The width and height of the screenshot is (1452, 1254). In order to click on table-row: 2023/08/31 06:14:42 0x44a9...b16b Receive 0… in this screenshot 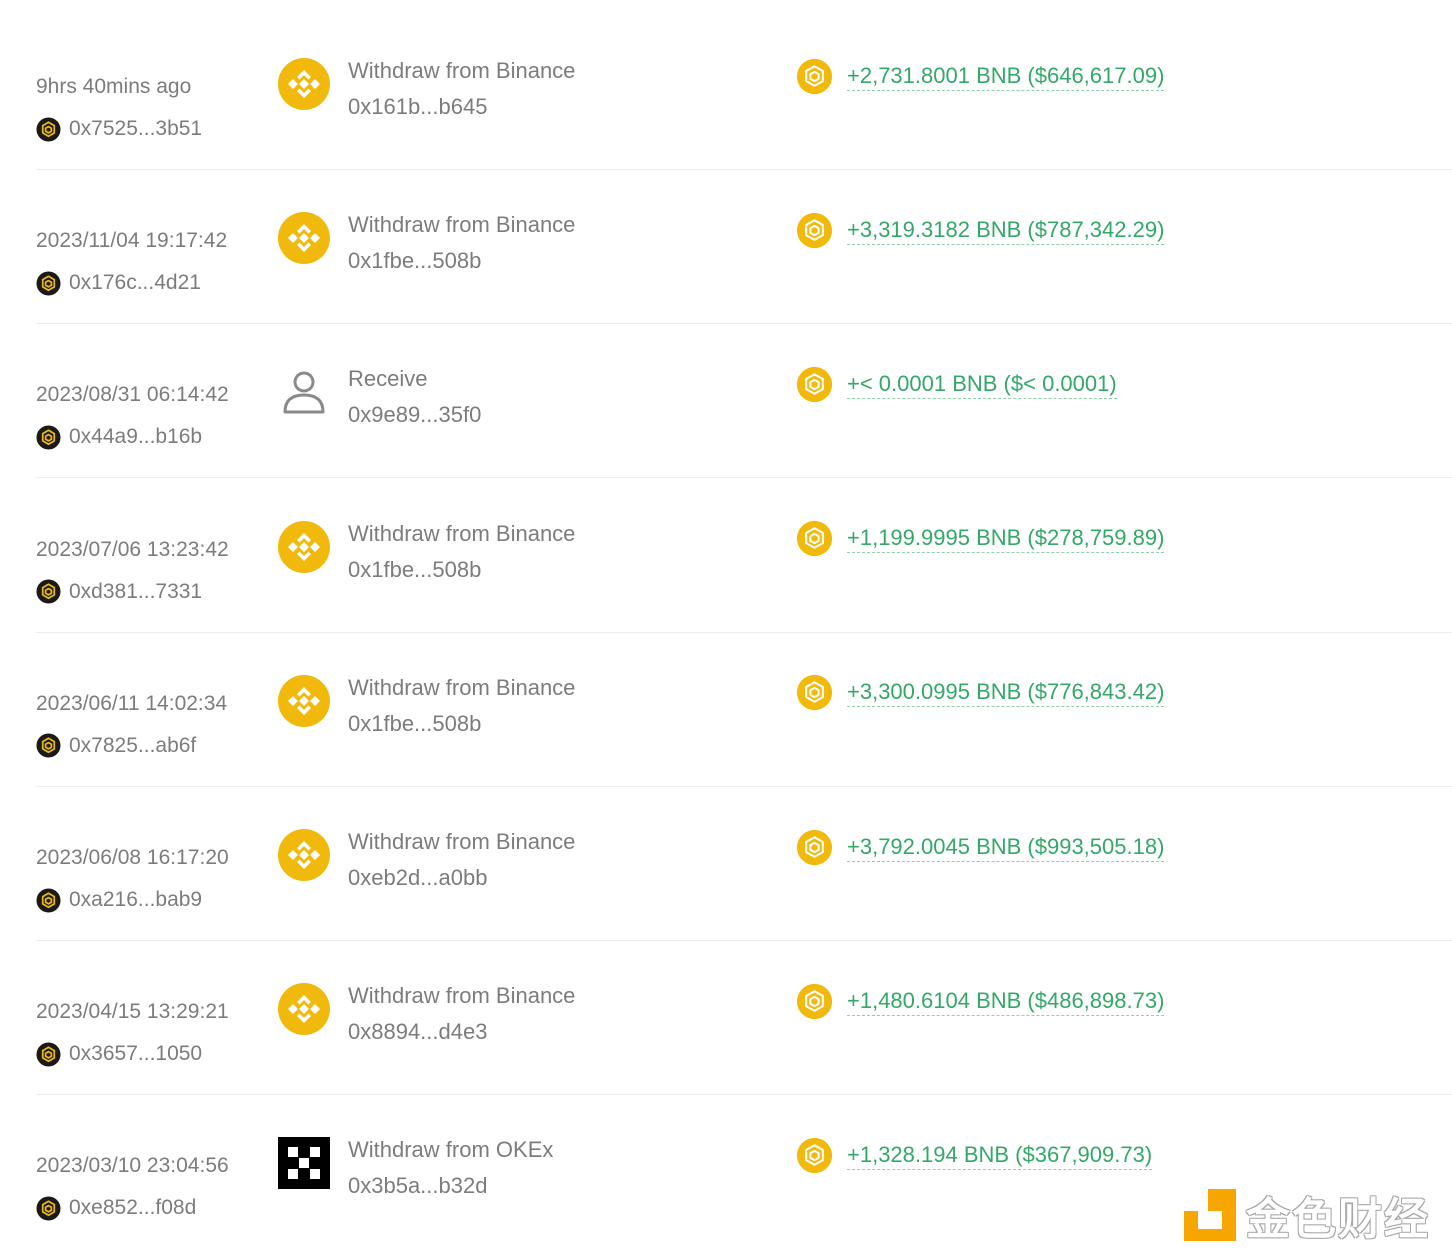, I will do `click(744, 401)`.